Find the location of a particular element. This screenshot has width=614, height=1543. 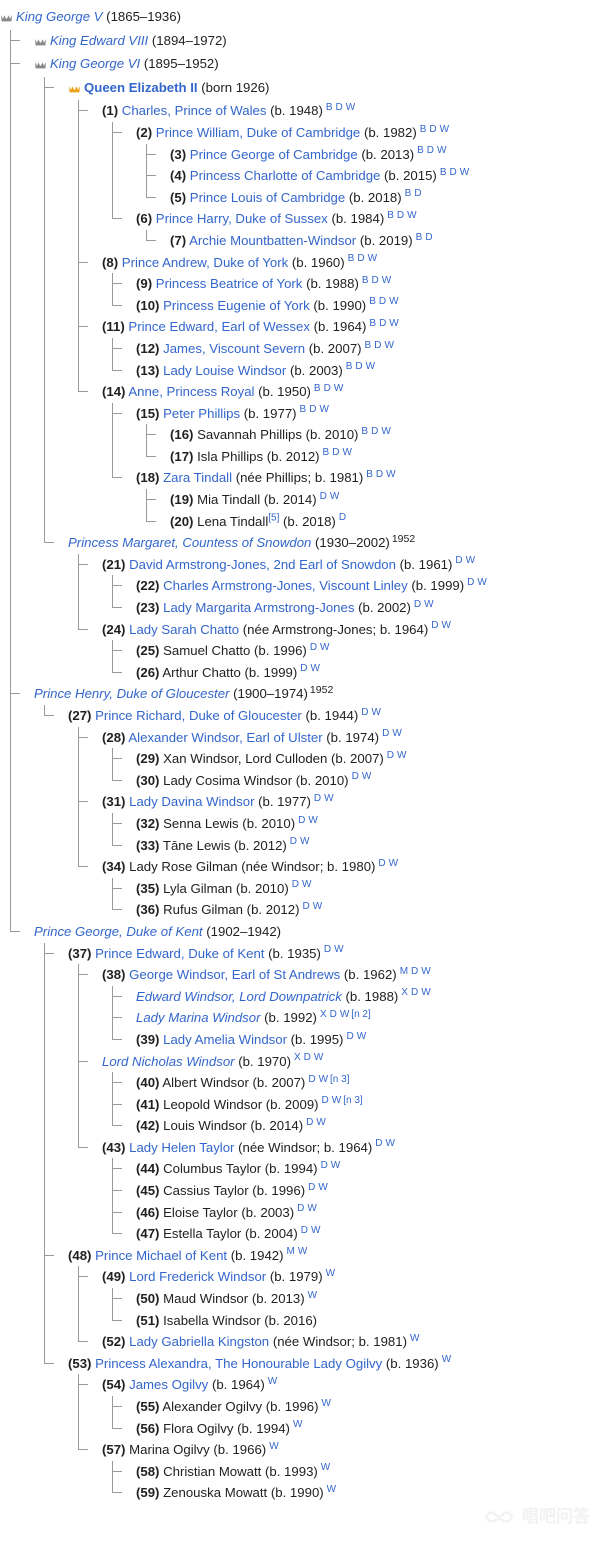

person-link: Lady Amelia Windsor is located at coordinates (225, 1039).